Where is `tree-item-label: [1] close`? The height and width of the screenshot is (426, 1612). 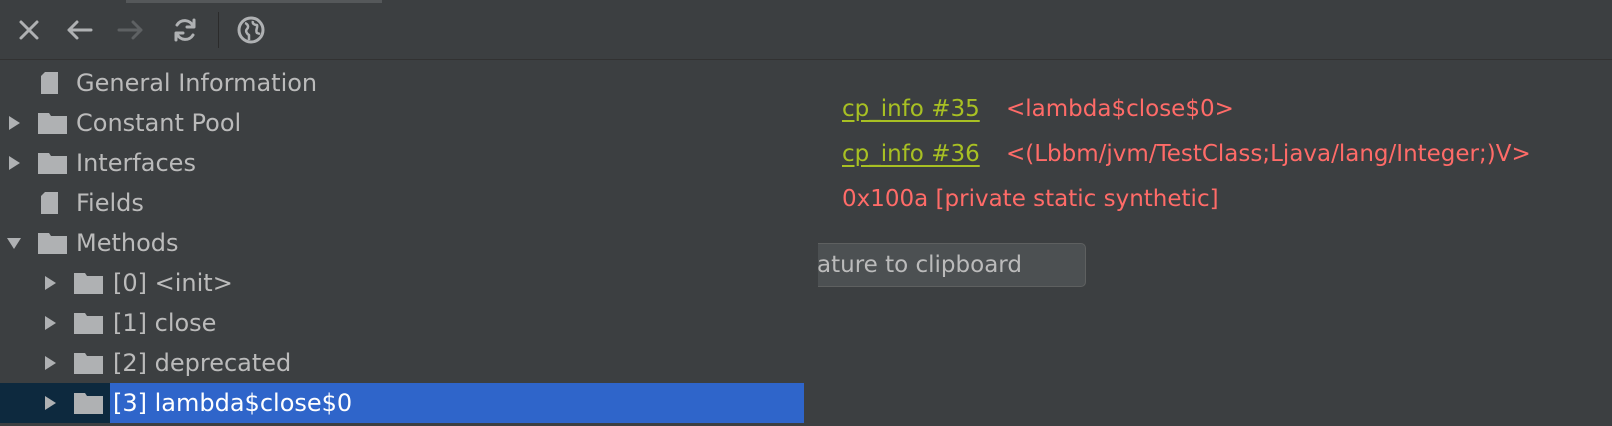
tree-item-label: [1] close is located at coordinates (165, 323).